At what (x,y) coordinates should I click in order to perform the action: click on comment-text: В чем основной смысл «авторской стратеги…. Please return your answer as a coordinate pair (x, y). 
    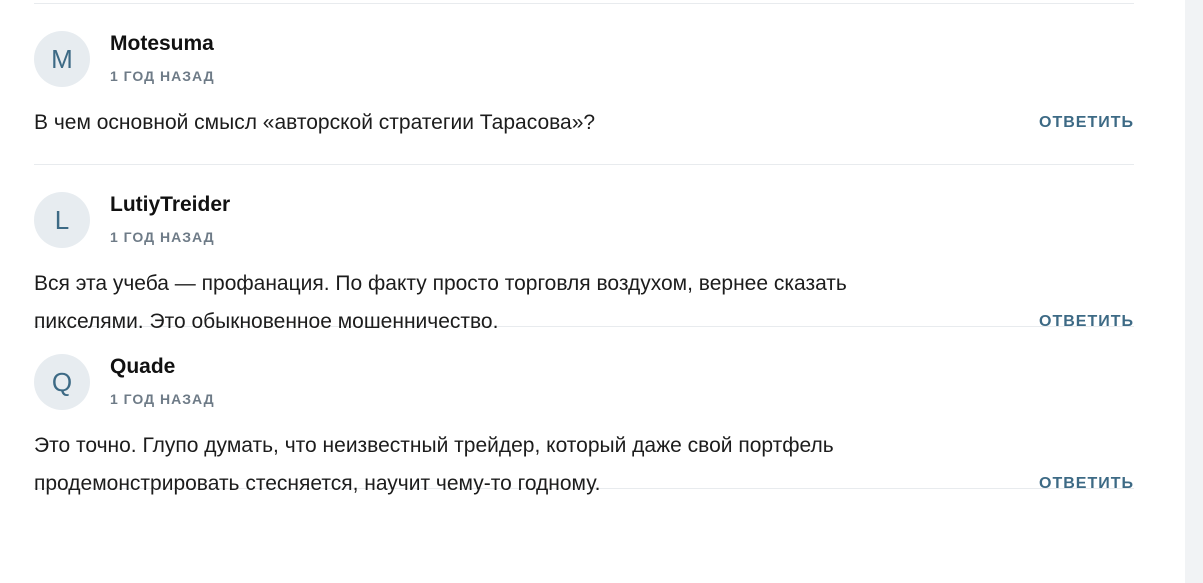
    Looking at the image, I should click on (315, 122).